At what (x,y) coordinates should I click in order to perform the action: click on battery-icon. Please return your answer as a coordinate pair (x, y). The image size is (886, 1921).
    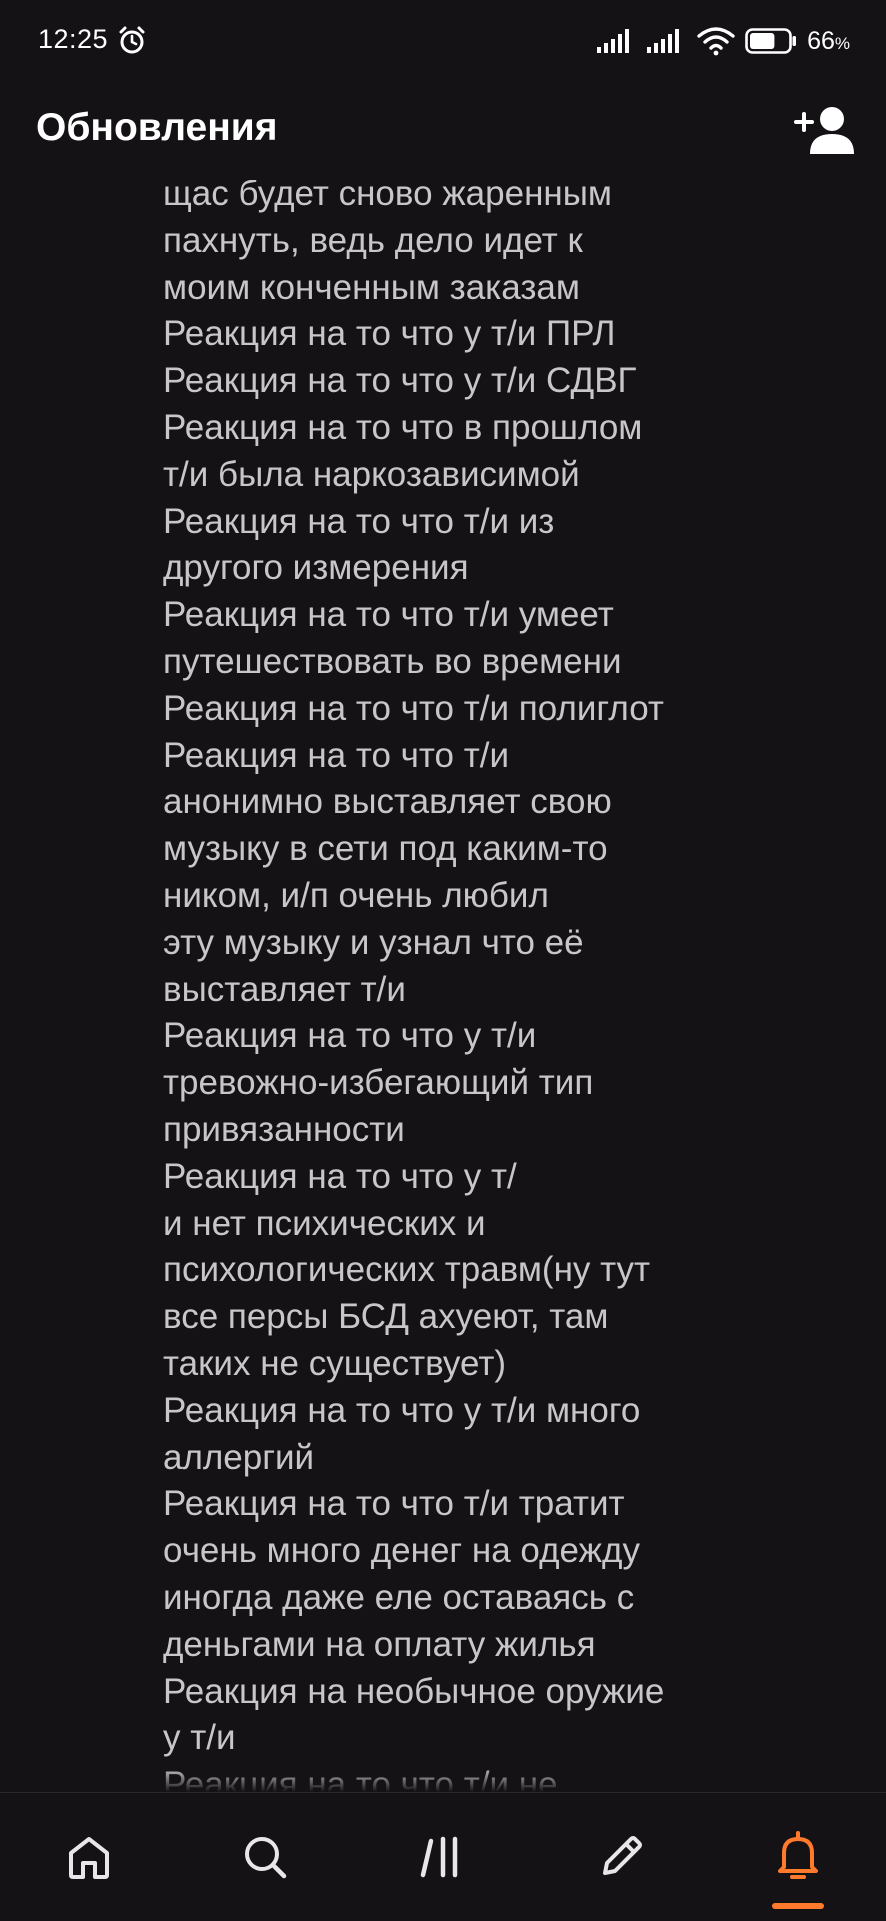
    Looking at the image, I should click on (771, 41).